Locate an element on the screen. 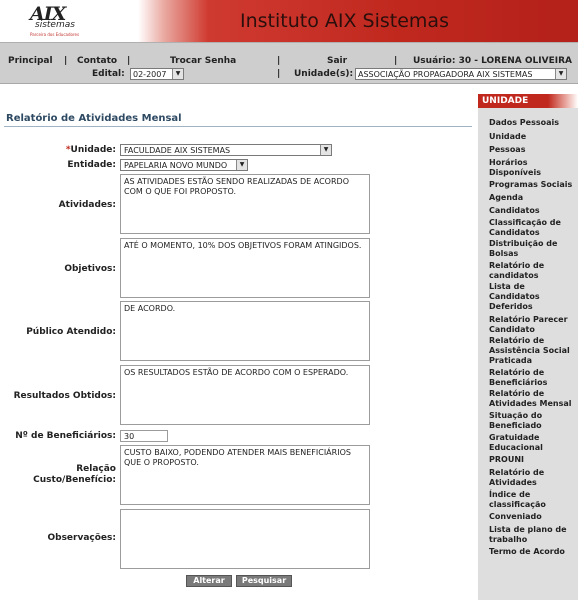  publico-label: Público Atendido: is located at coordinates (71, 332).